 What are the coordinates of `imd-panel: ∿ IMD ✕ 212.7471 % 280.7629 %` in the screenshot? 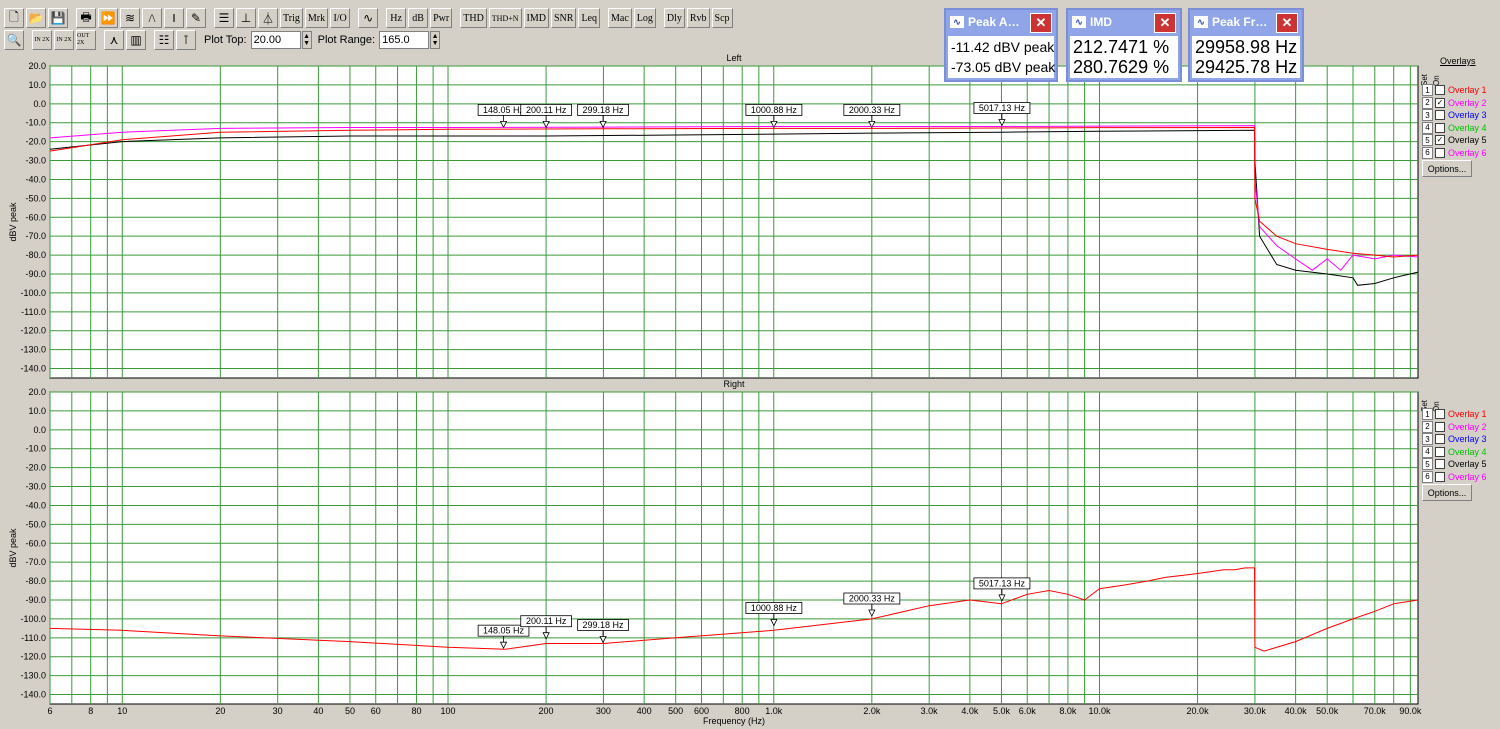 It's located at (1124, 45).